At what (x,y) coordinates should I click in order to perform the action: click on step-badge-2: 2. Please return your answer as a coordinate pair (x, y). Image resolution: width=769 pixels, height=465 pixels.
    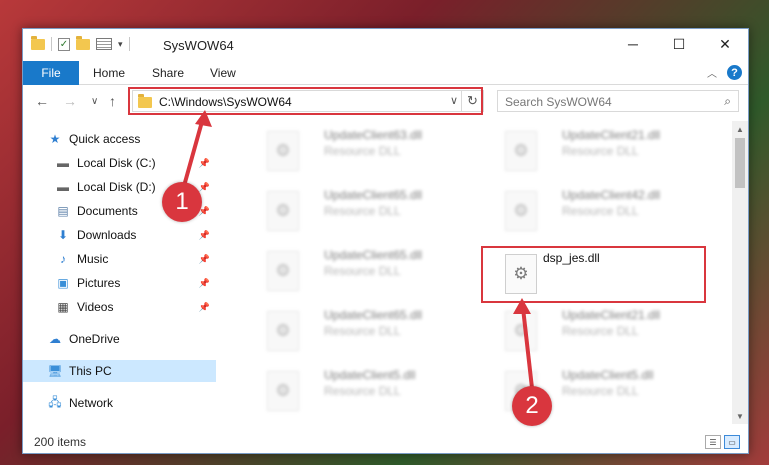
    Looking at the image, I should click on (532, 406).